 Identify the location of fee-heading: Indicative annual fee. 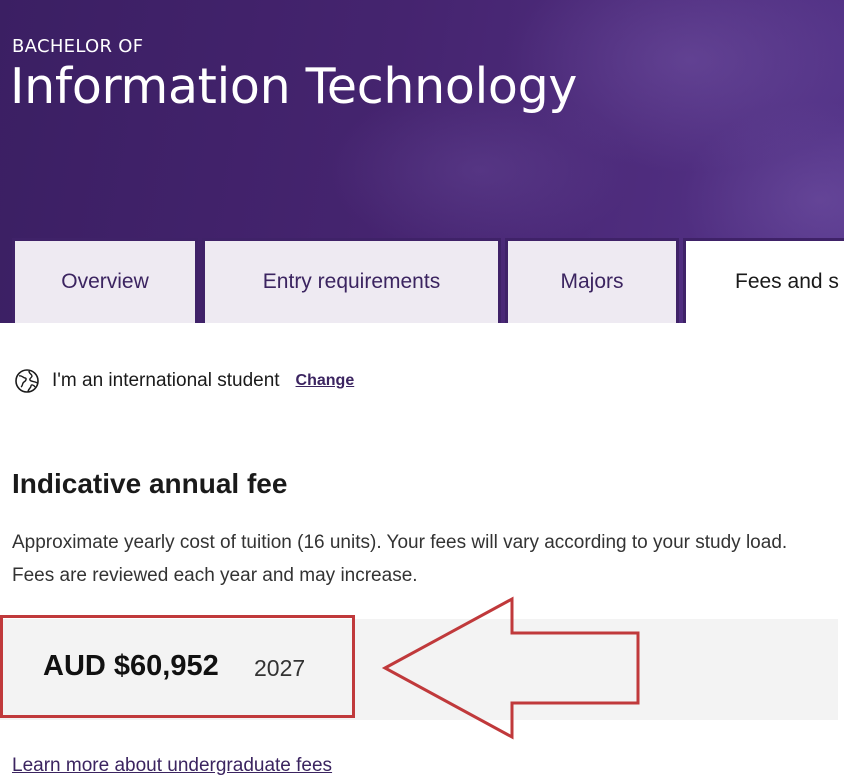
(150, 483).